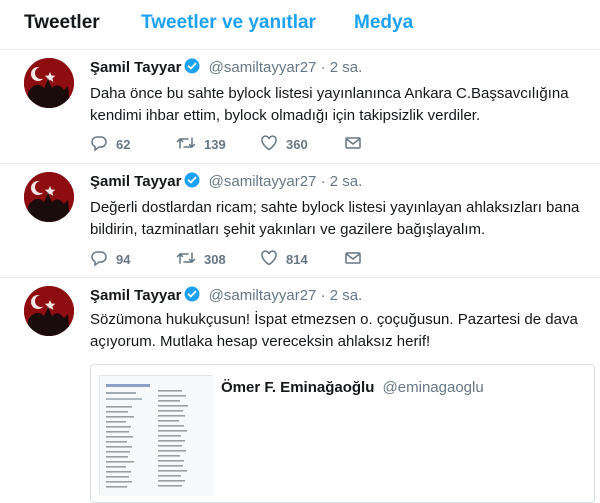  I want to click on reply-button: 62, so click(110, 144).